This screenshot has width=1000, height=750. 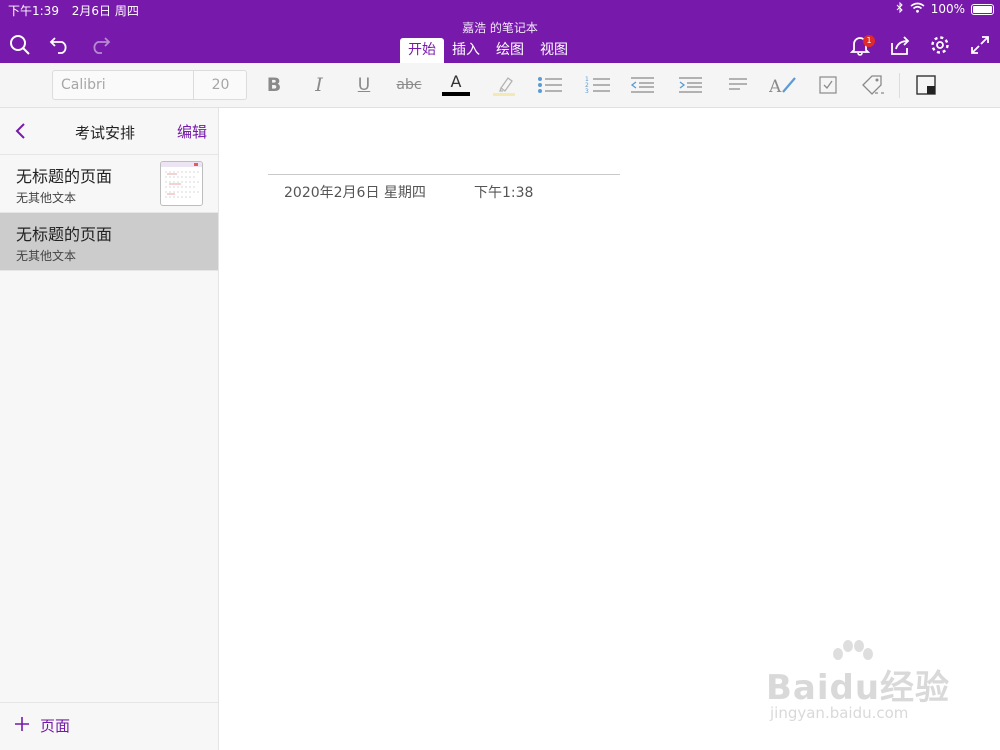 I want to click on bold-button: B, so click(x=274, y=85).